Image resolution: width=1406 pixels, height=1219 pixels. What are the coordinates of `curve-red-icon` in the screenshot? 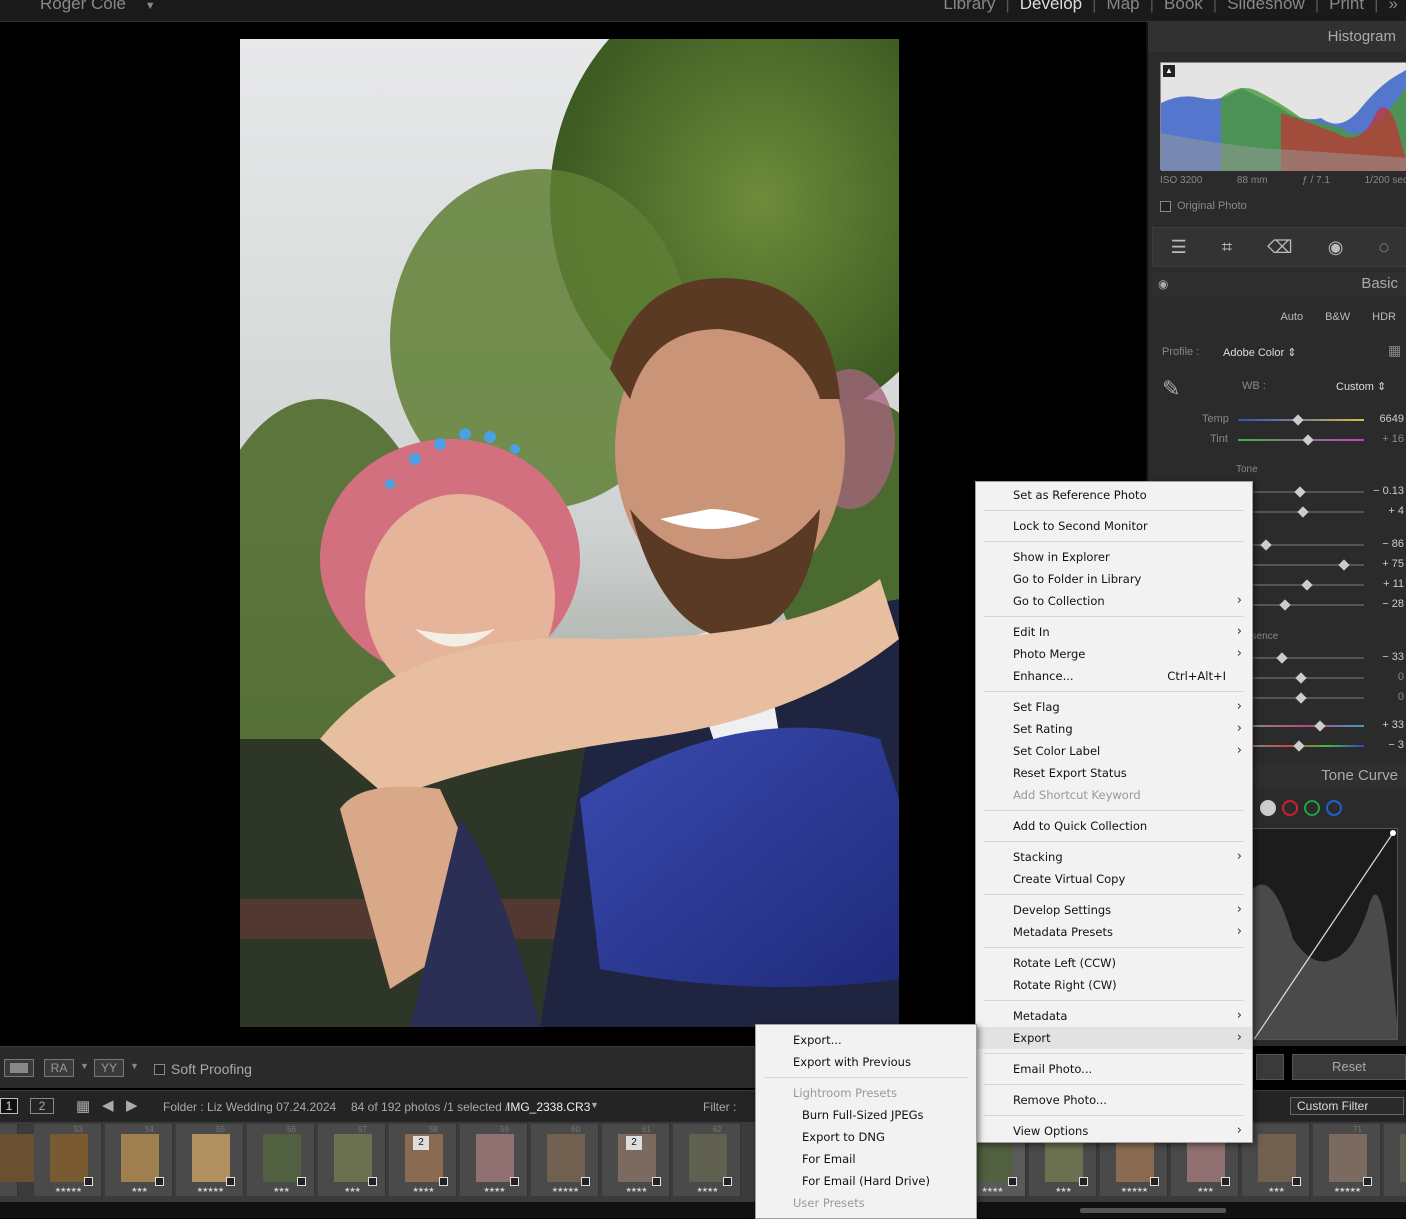 It's located at (1290, 808).